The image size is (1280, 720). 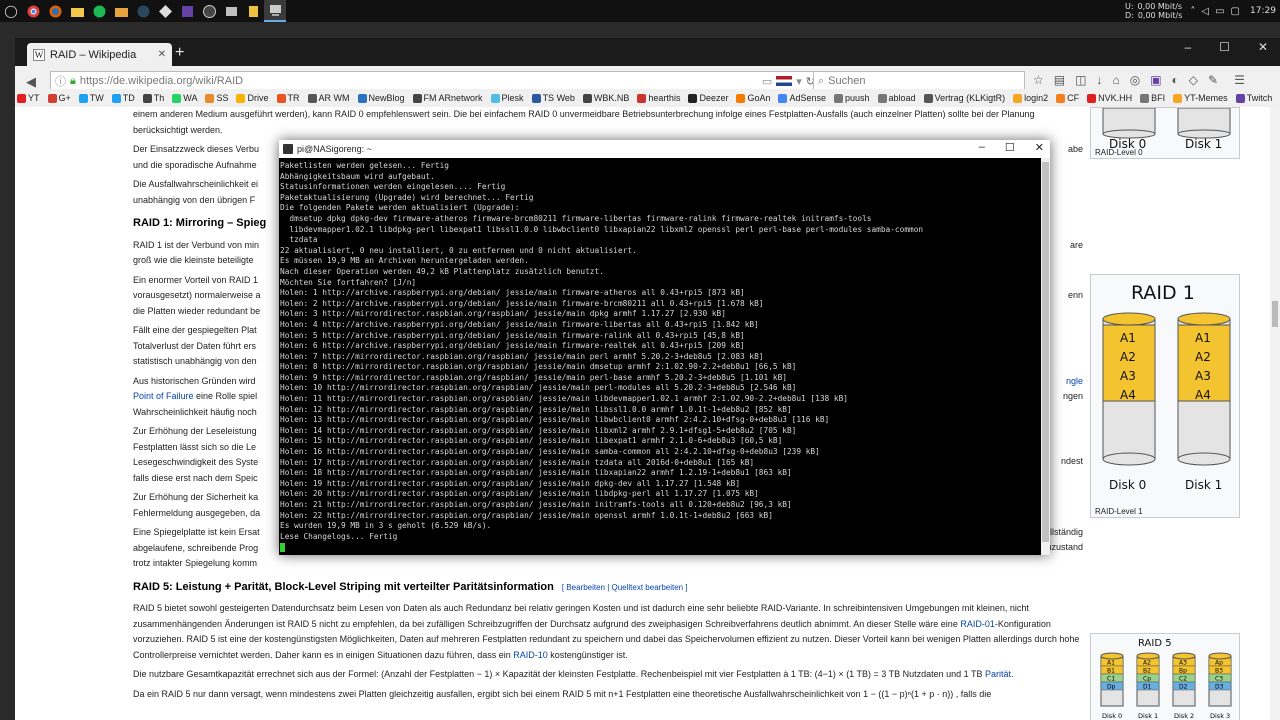 I want to click on edit-section-link: [ Bearbeiten | Quelltext bearbeiten ], so click(x=625, y=587).